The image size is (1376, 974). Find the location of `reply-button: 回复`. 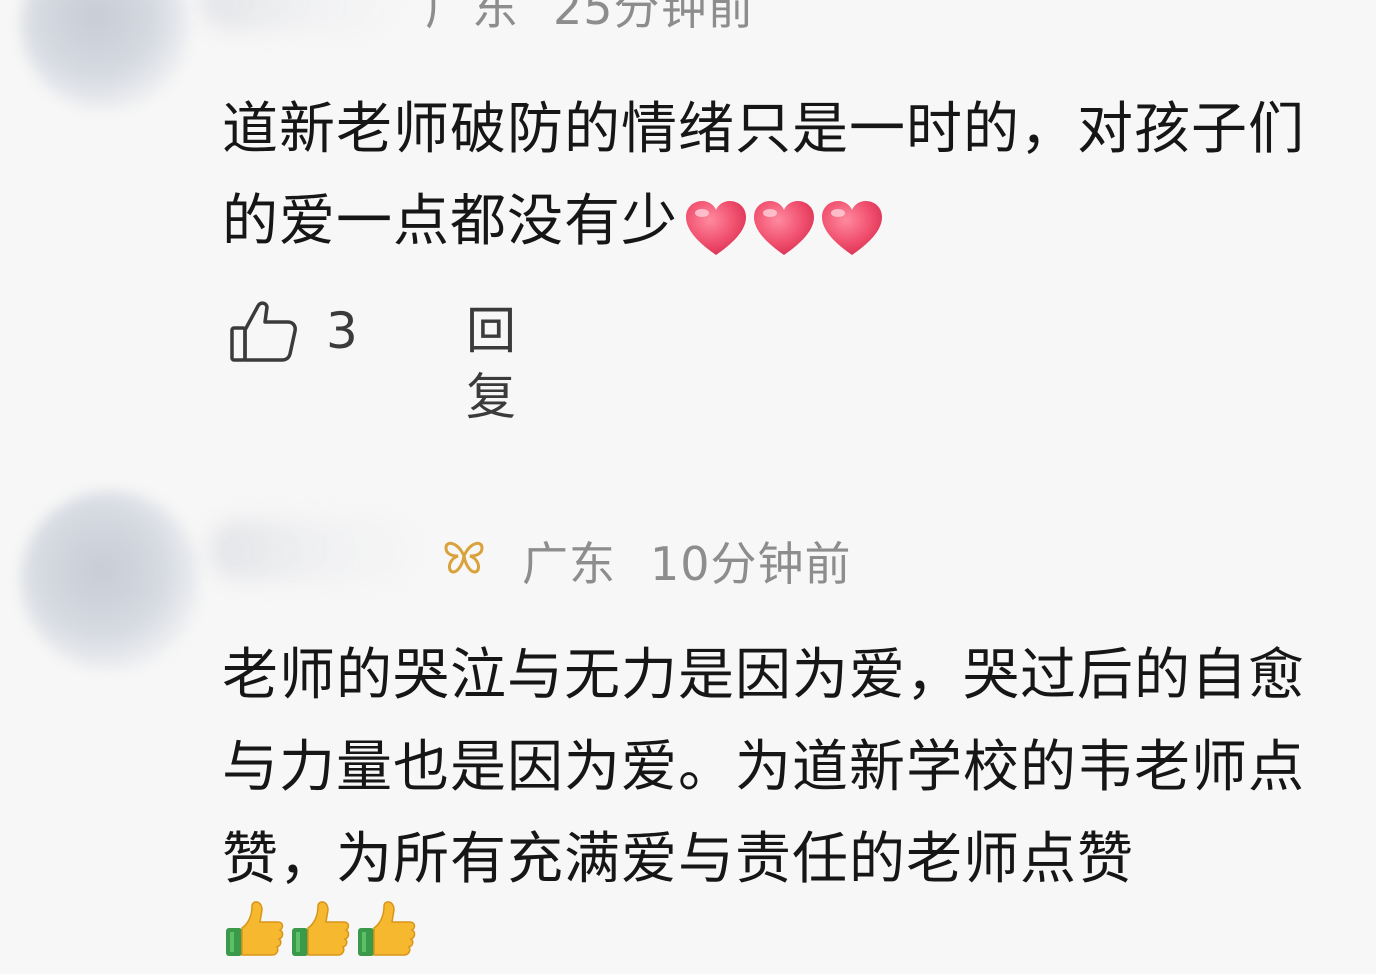

reply-button: 回复 is located at coordinates (491, 364).